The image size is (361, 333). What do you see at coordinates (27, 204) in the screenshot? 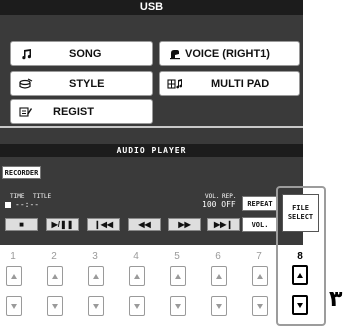
I see `time-value: --:--` at bounding box center [27, 204].